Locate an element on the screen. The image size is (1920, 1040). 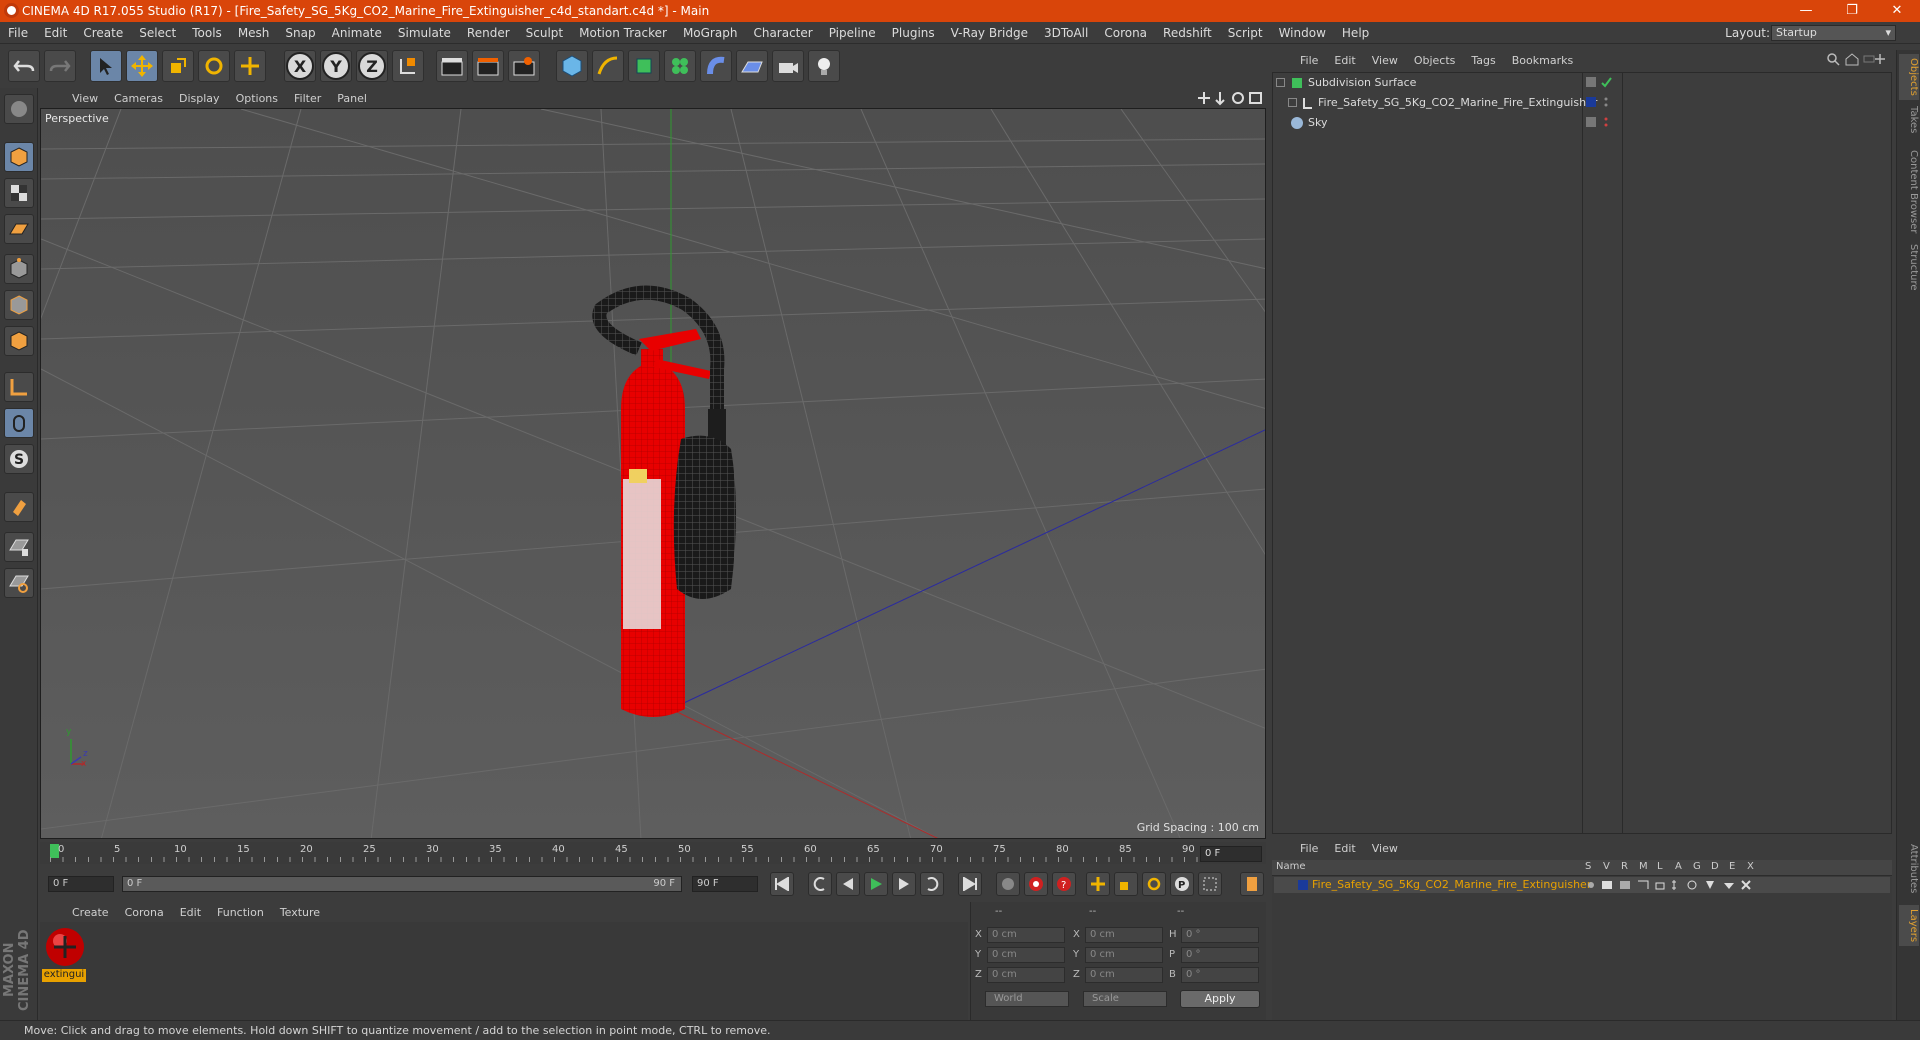
autokey-button: ? is located at coordinates (1064, 884).